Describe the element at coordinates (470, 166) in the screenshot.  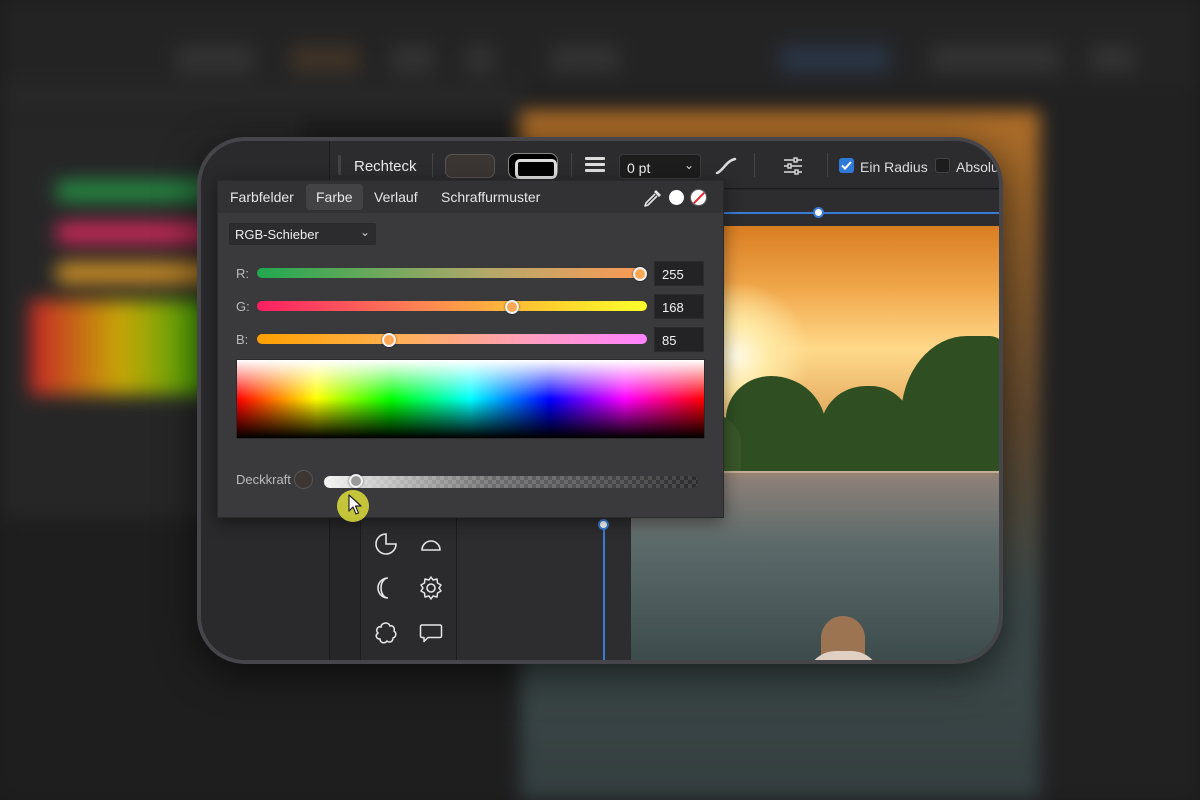
I see `fill-swatch` at that location.